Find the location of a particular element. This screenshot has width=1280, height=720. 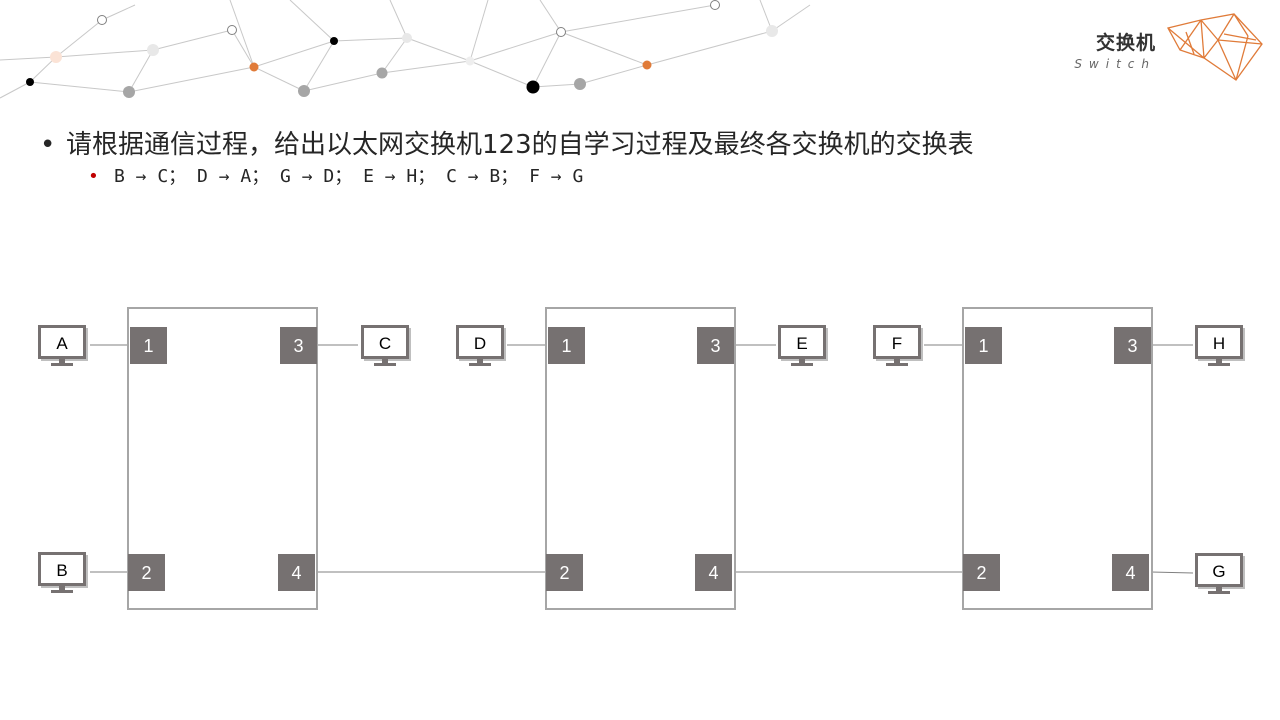

host-e: E is located at coordinates (803, 345).